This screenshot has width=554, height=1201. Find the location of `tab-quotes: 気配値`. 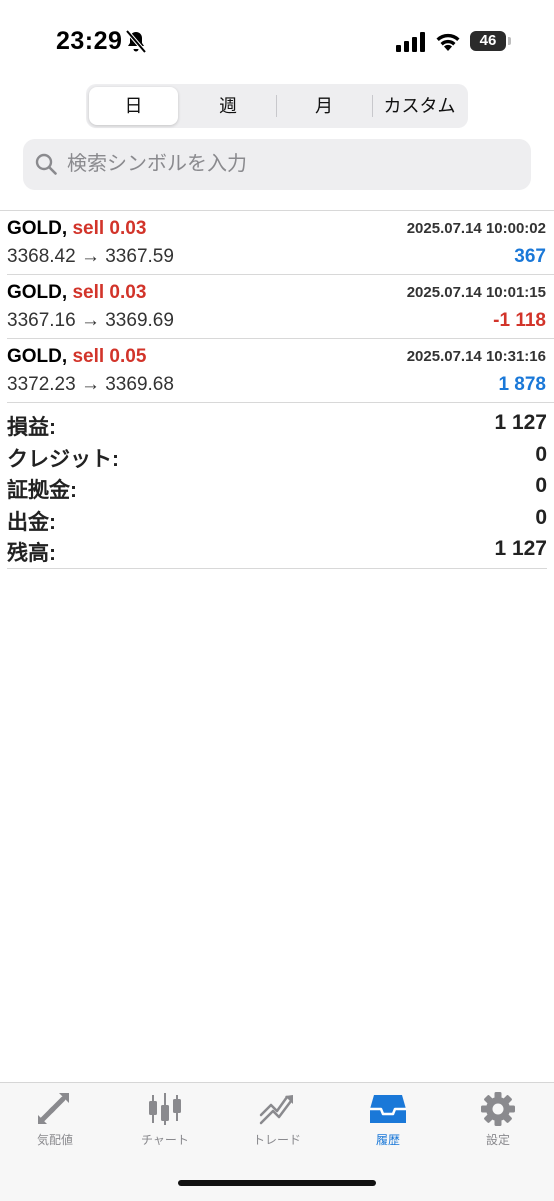

tab-quotes: 気配値 is located at coordinates (55, 1121).